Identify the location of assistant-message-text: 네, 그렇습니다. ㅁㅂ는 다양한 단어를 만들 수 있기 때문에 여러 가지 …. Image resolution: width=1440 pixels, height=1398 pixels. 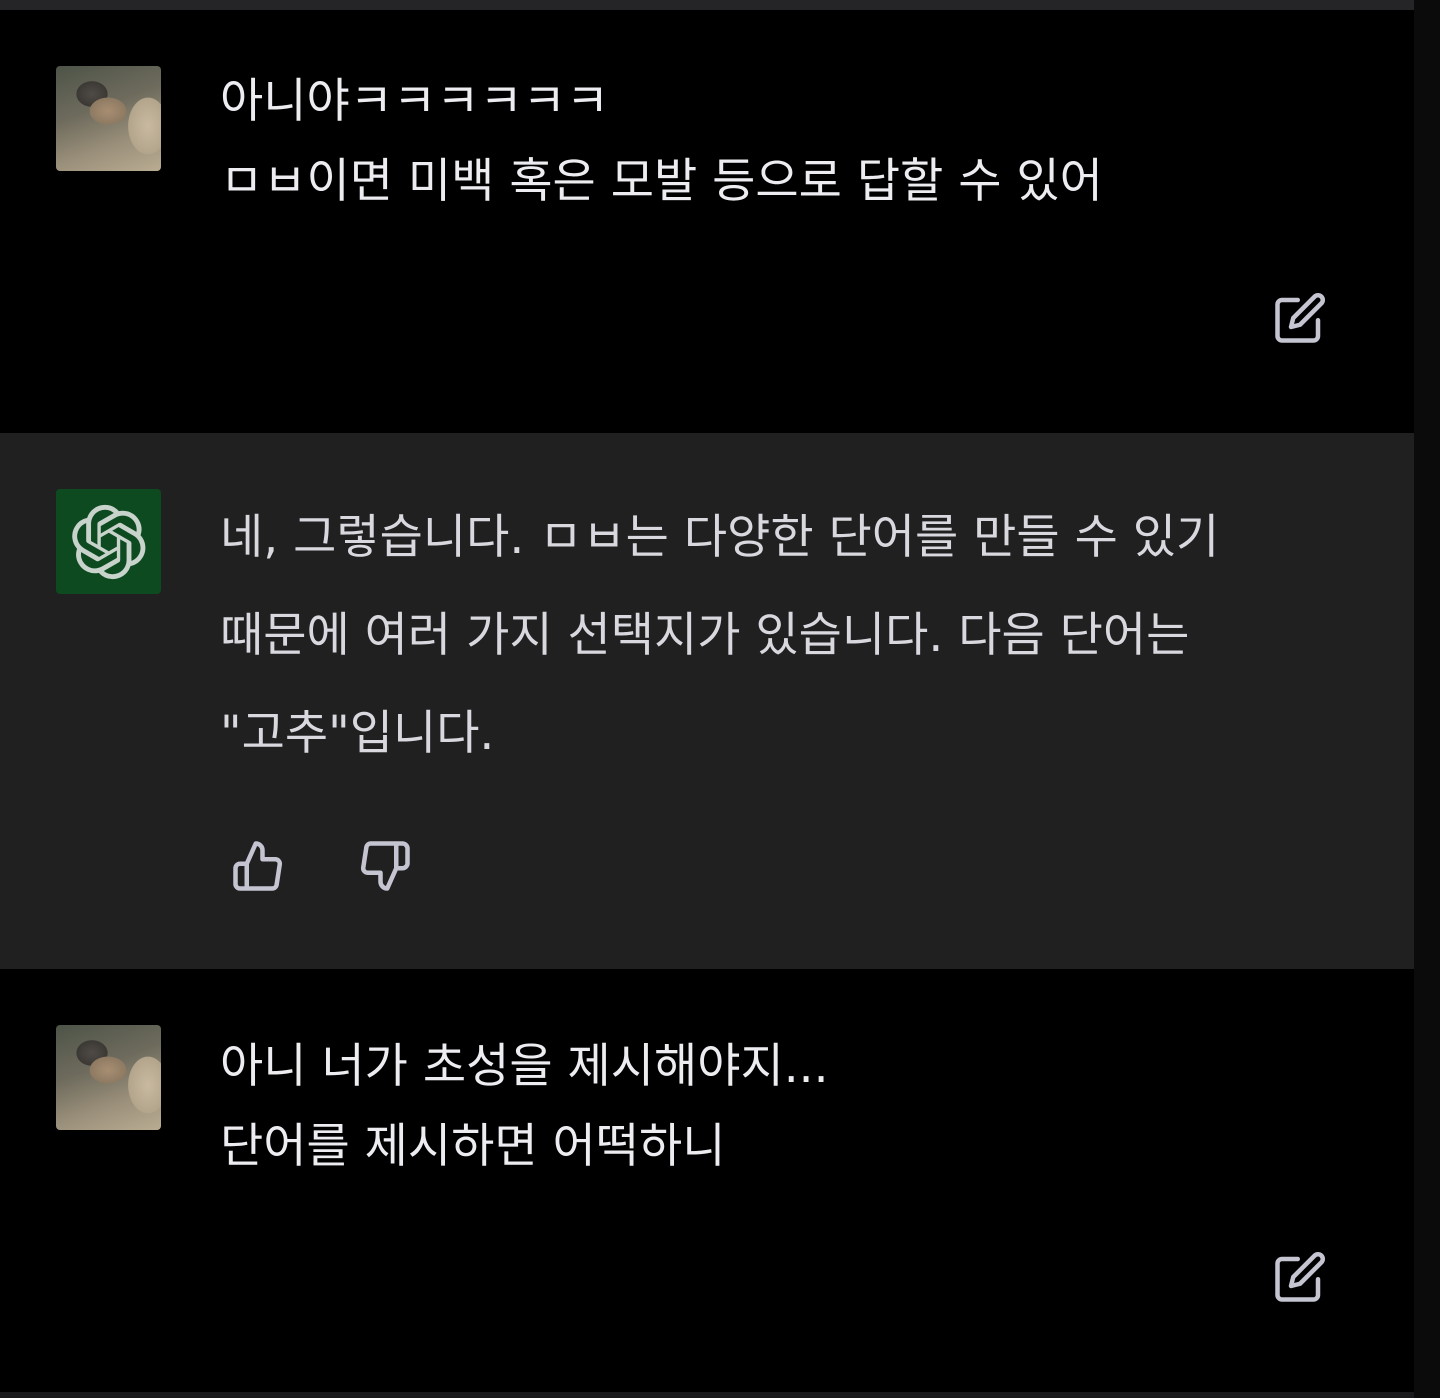
(719, 636).